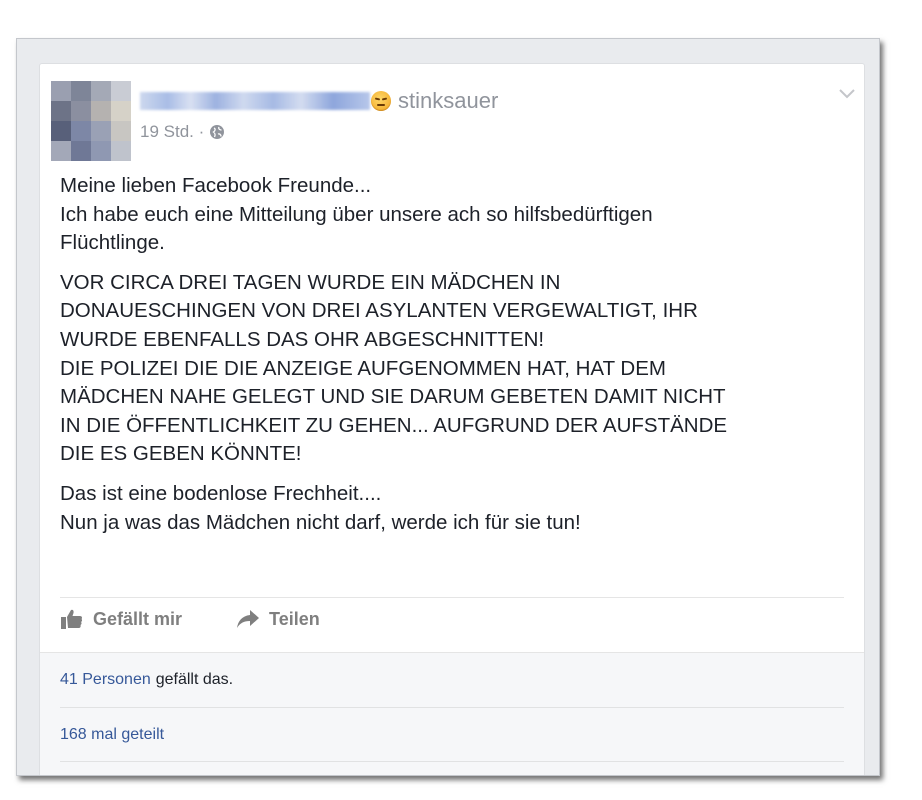 The width and height of the screenshot is (922, 800). What do you see at coordinates (381, 101) in the screenshot?
I see `angry-face-icon` at bounding box center [381, 101].